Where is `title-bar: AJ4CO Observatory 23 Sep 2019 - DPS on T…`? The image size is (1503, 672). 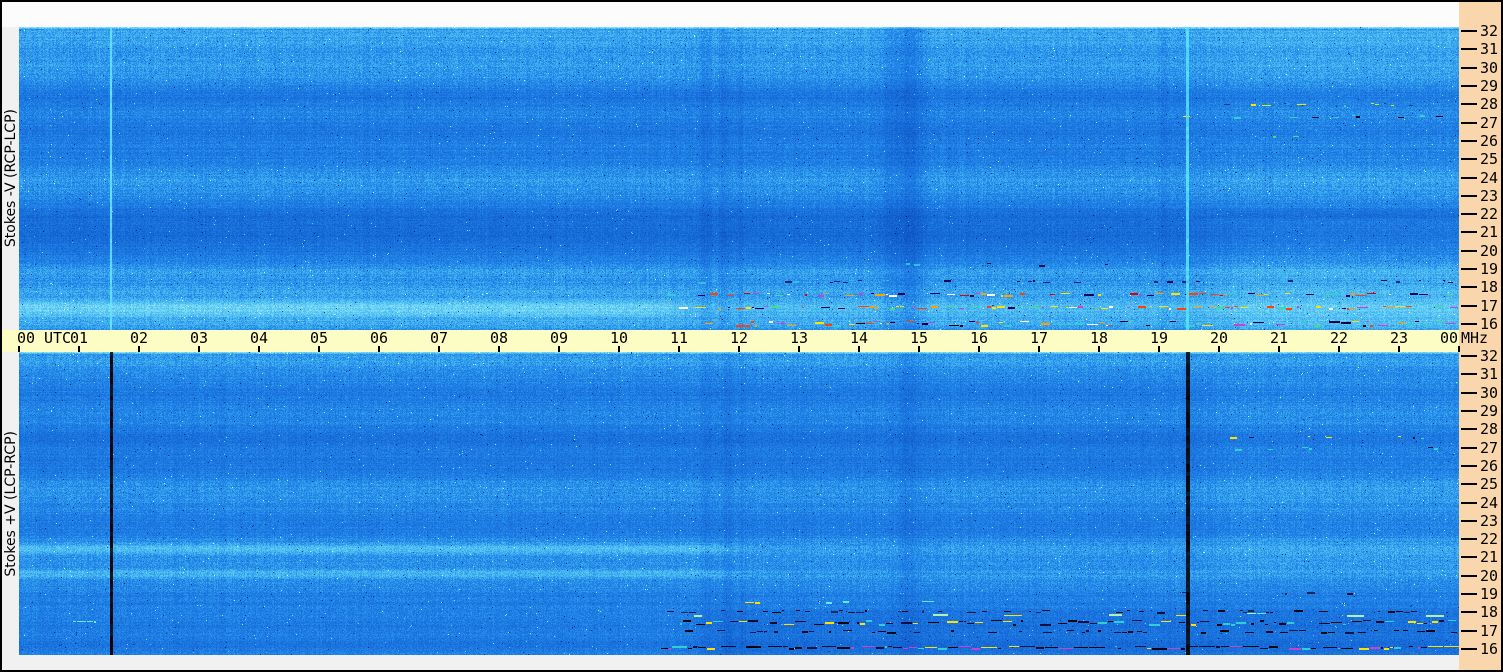
title-bar: AJ4CO Observatory 23 Sep 2019 - DPS on T… is located at coordinates (730, 14).